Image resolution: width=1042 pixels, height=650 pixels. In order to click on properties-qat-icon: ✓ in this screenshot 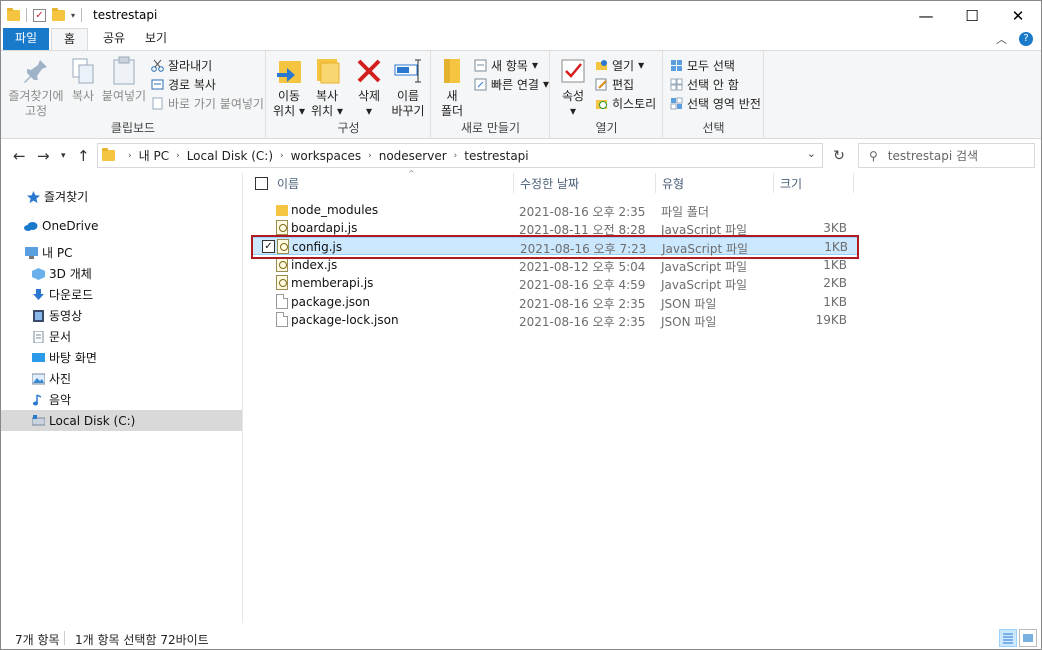, I will do `click(39, 15)`.